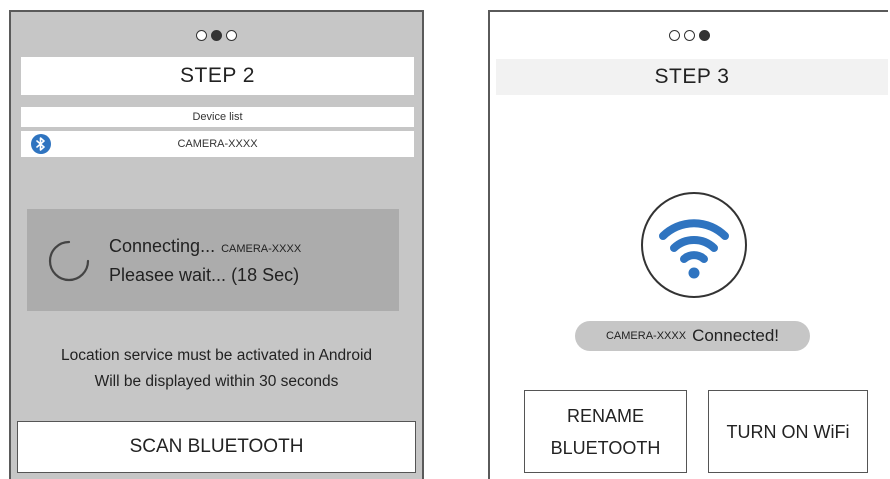 The image size is (890, 479). Describe the element at coordinates (694, 249) in the screenshot. I see `wifi-icon` at that location.